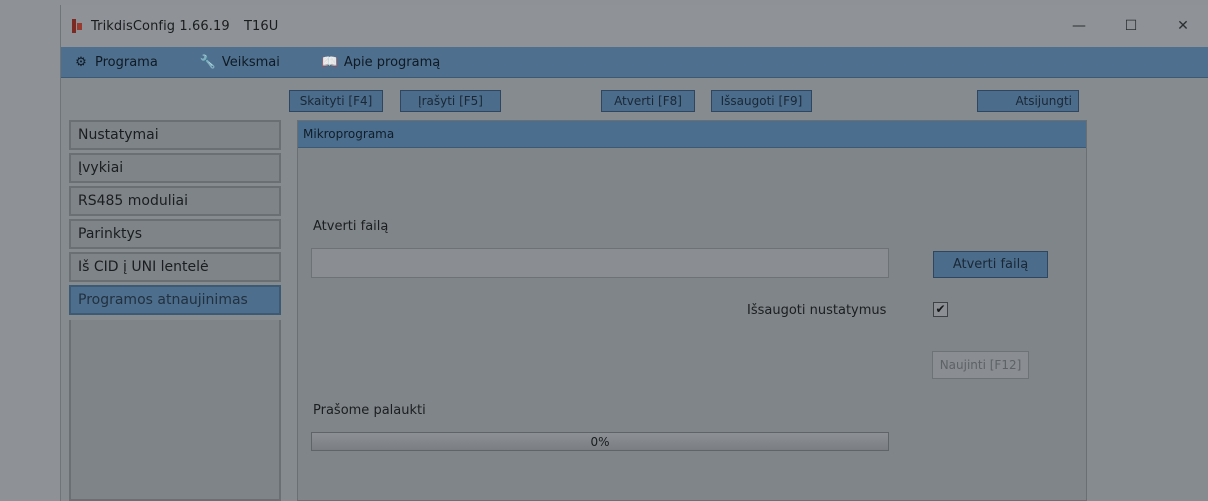  What do you see at coordinates (692, 134) in the screenshot?
I see `panel-title: Mikroprograma` at bounding box center [692, 134].